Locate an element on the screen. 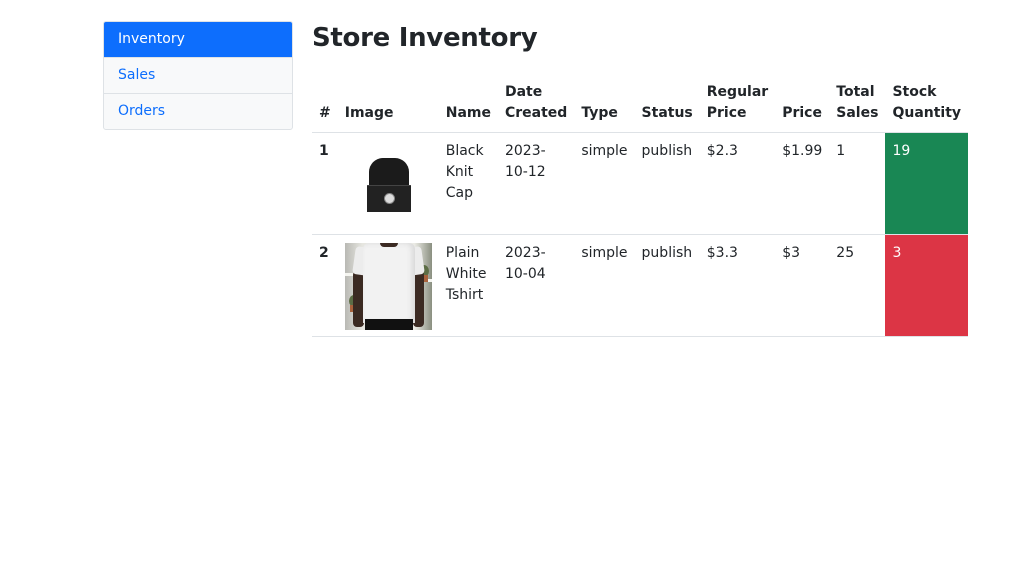  plain-white-tshirt-image is located at coordinates (388, 286).